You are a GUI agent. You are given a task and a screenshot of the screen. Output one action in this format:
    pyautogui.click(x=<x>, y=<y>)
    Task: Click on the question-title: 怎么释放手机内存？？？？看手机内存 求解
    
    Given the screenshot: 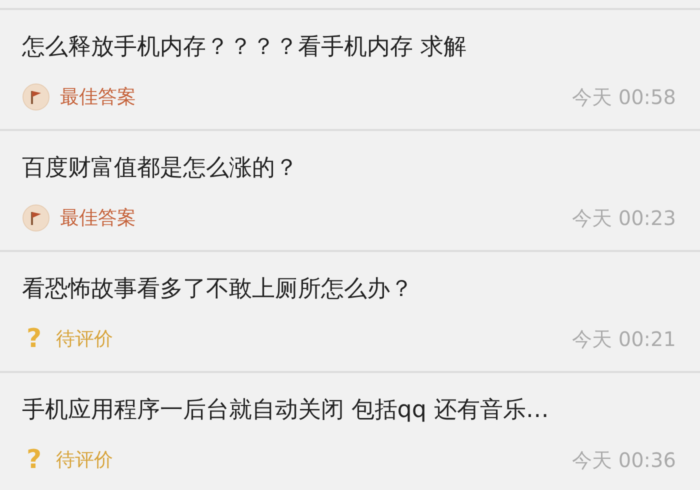 What is the action you would take?
    pyautogui.click(x=245, y=47)
    